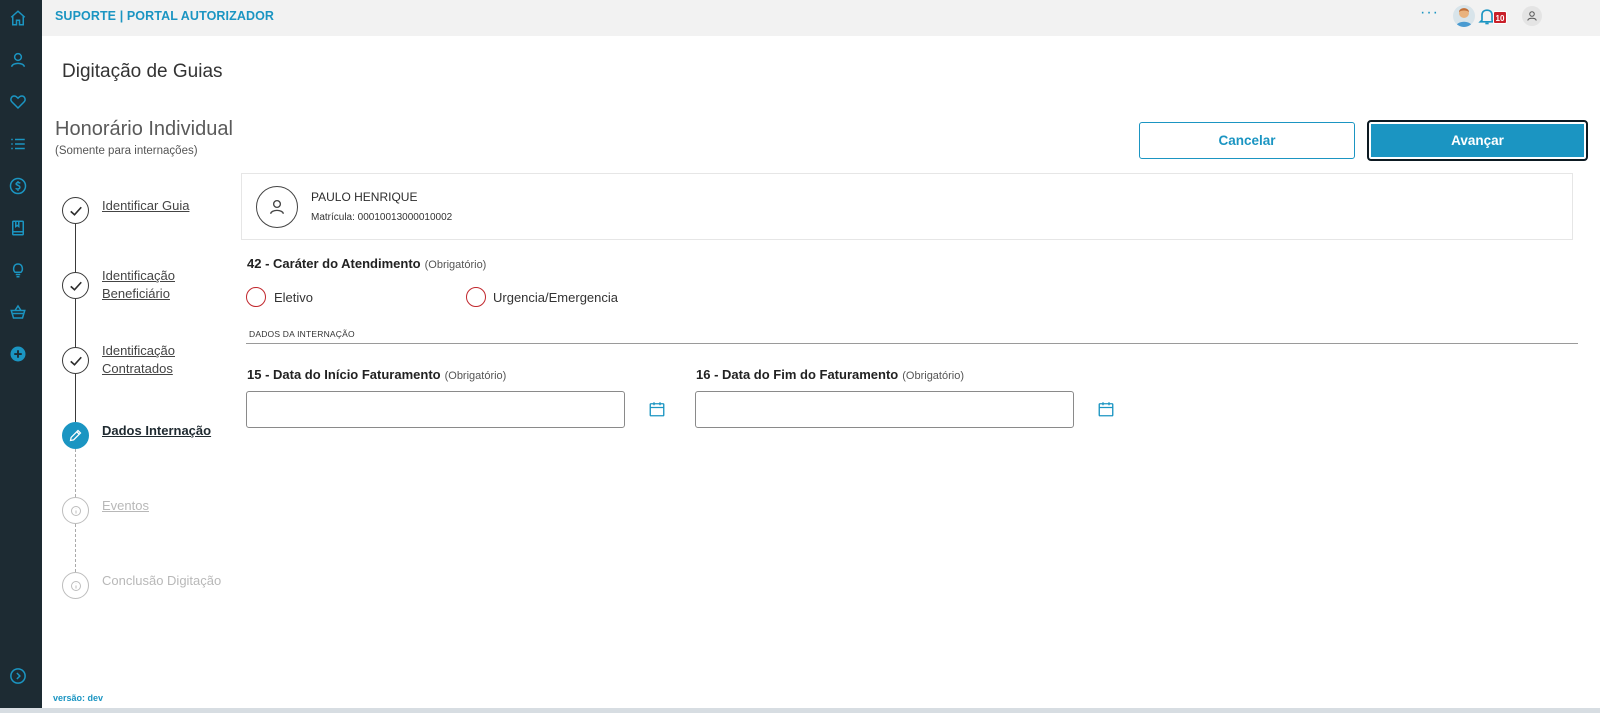 Image resolution: width=1600 pixels, height=713 pixels. I want to click on bottom-bar, so click(800, 710).